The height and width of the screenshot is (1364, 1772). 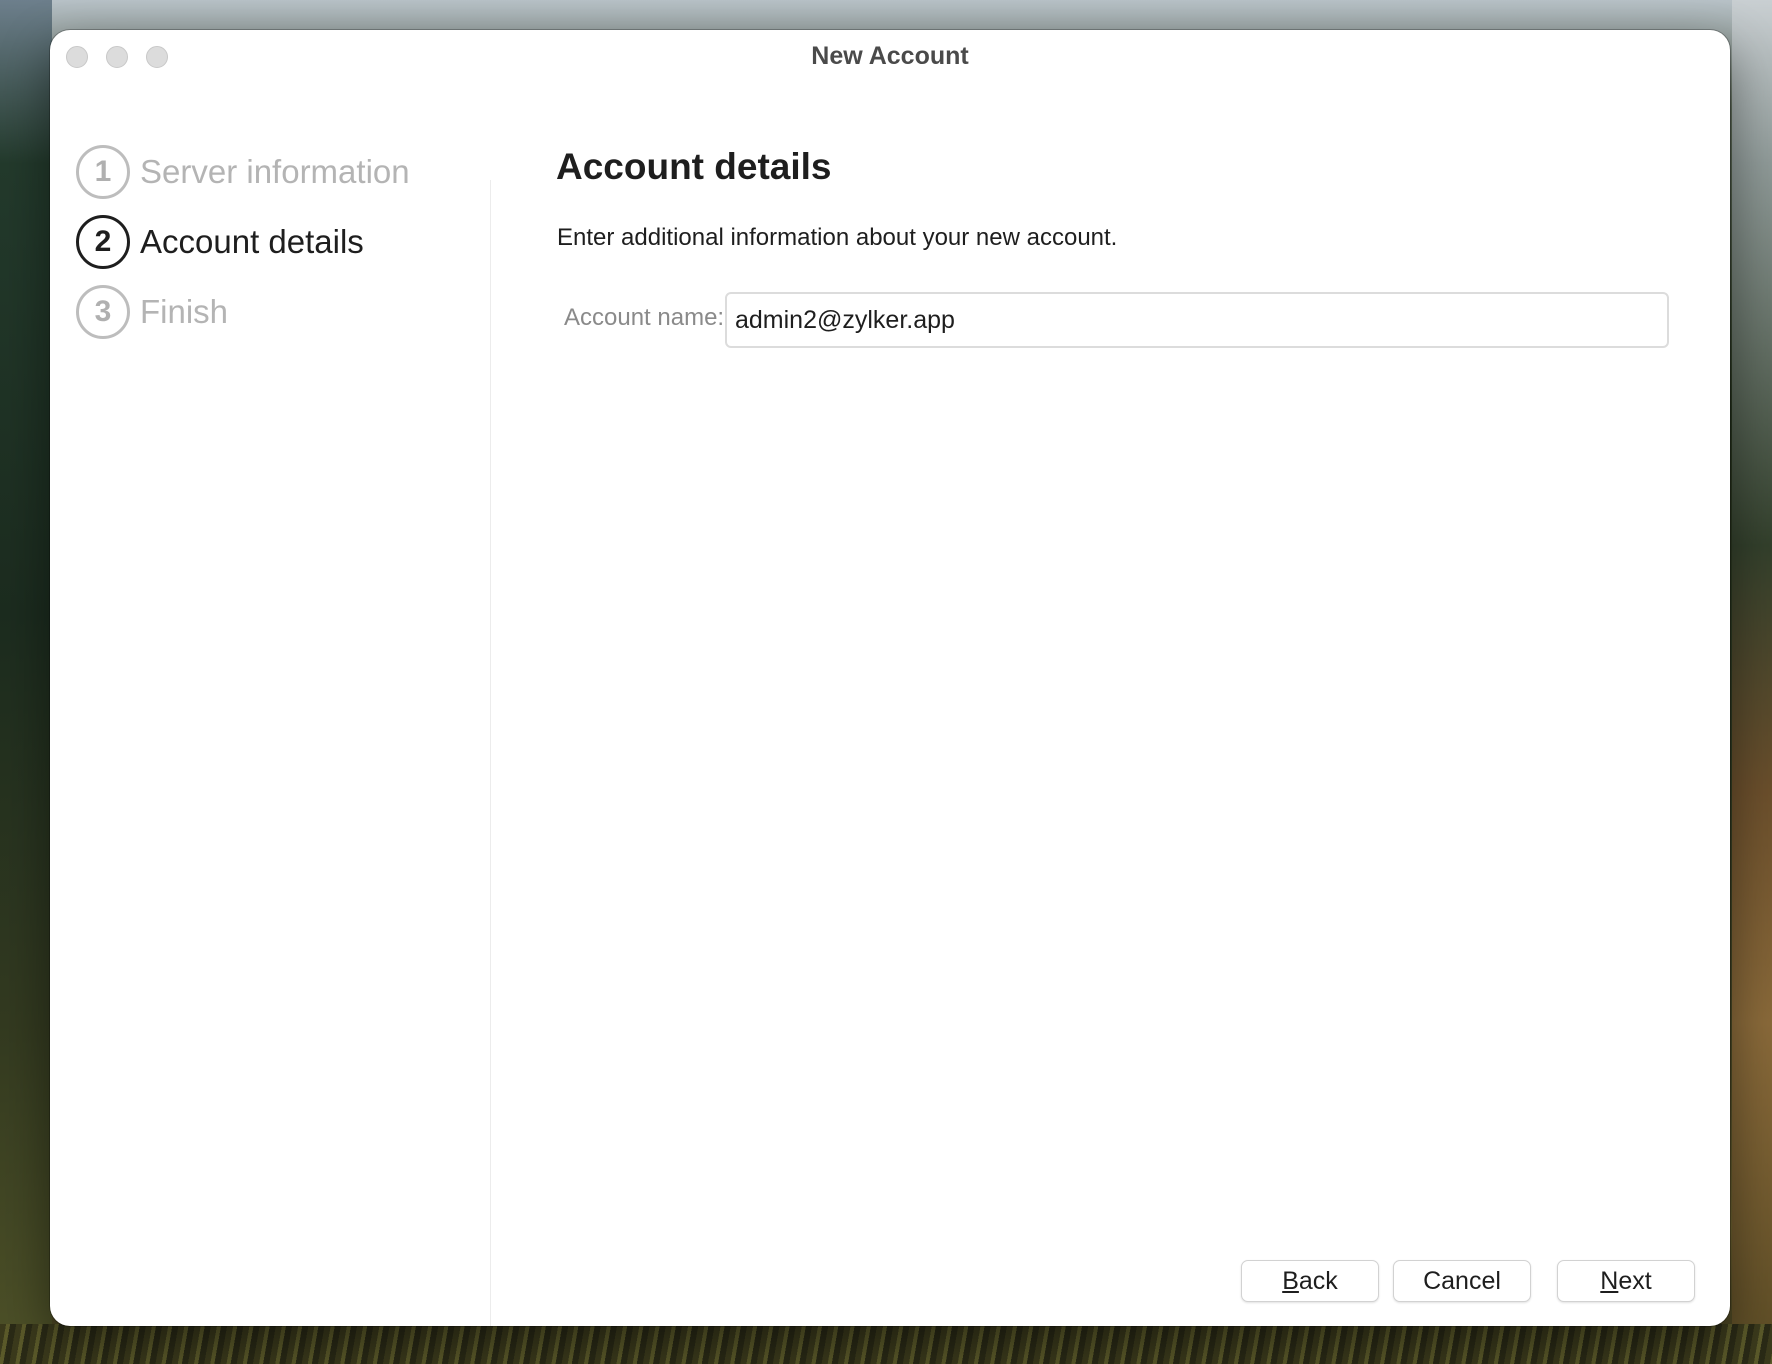 What do you see at coordinates (694, 166) in the screenshot?
I see `page-title: Account details` at bounding box center [694, 166].